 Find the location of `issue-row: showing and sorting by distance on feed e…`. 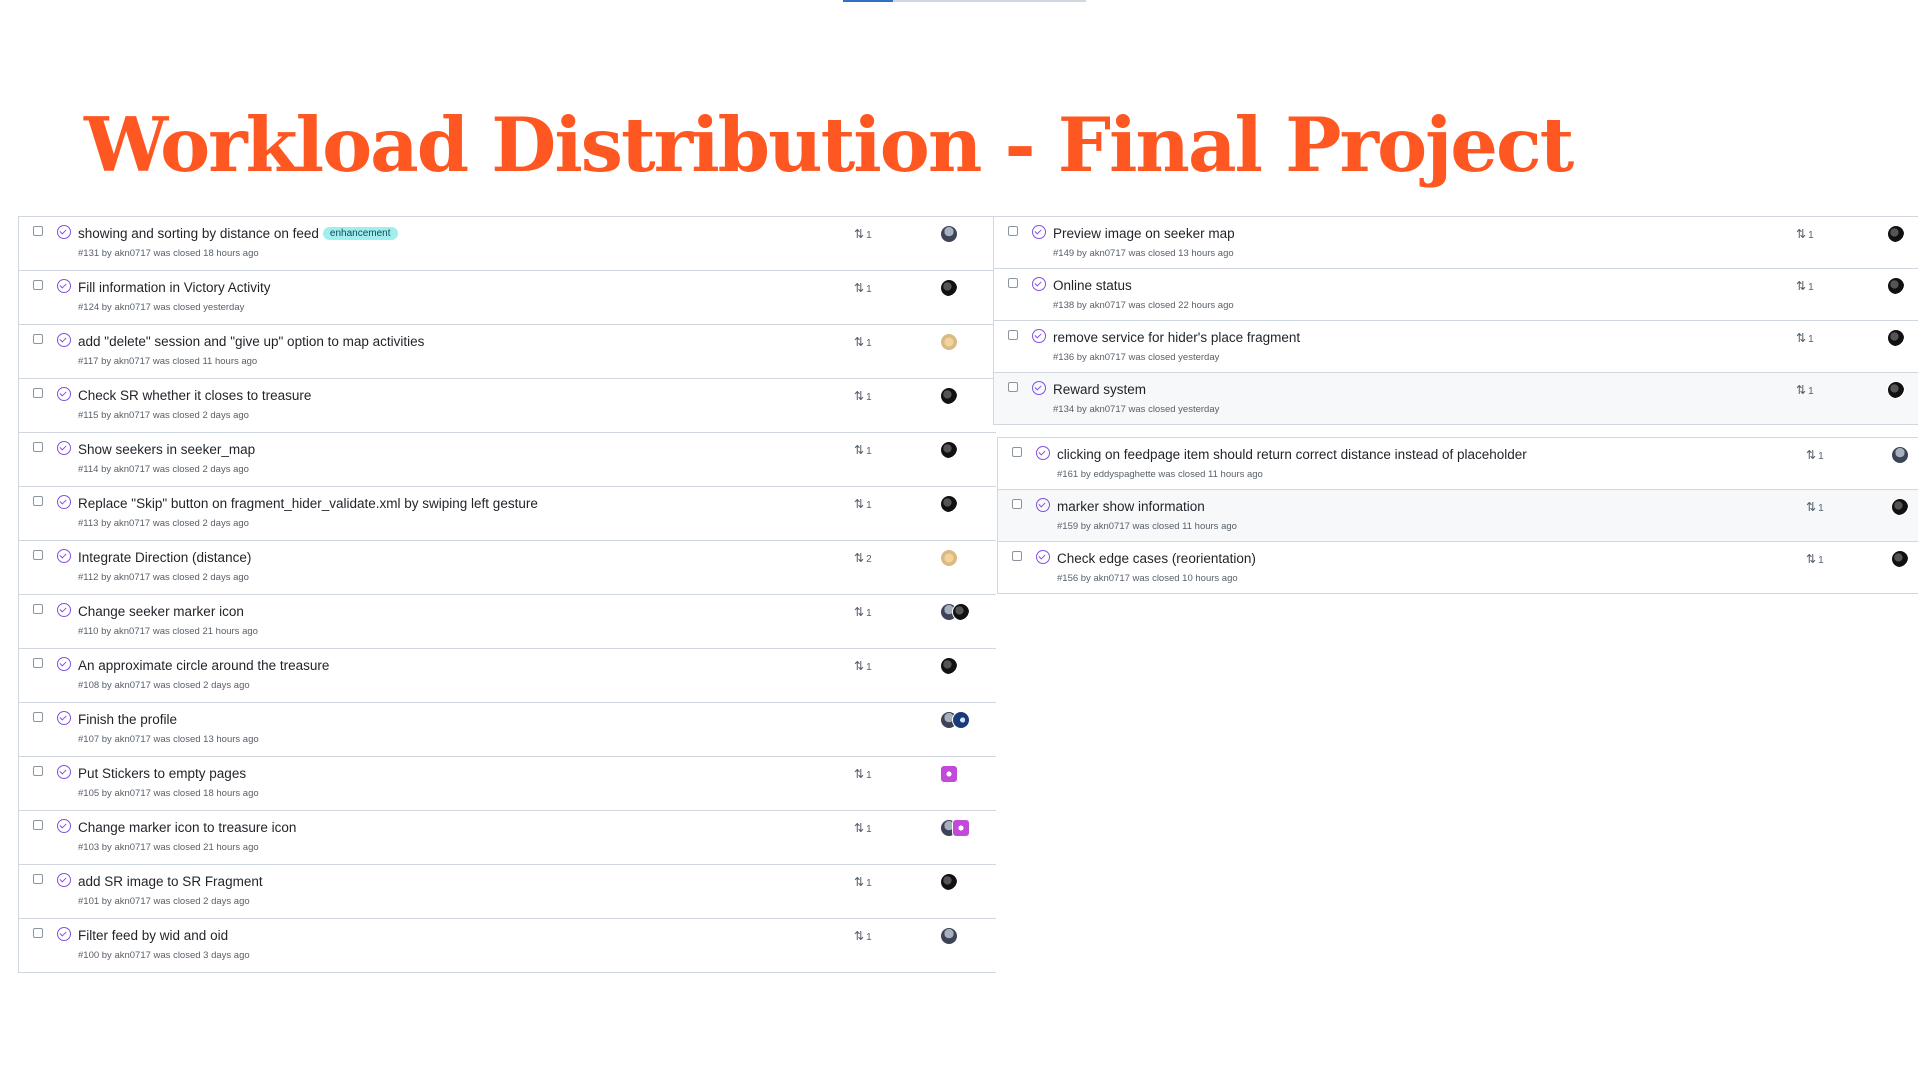

issue-row: showing and sorting by distance on feed e… is located at coordinates (507, 244).